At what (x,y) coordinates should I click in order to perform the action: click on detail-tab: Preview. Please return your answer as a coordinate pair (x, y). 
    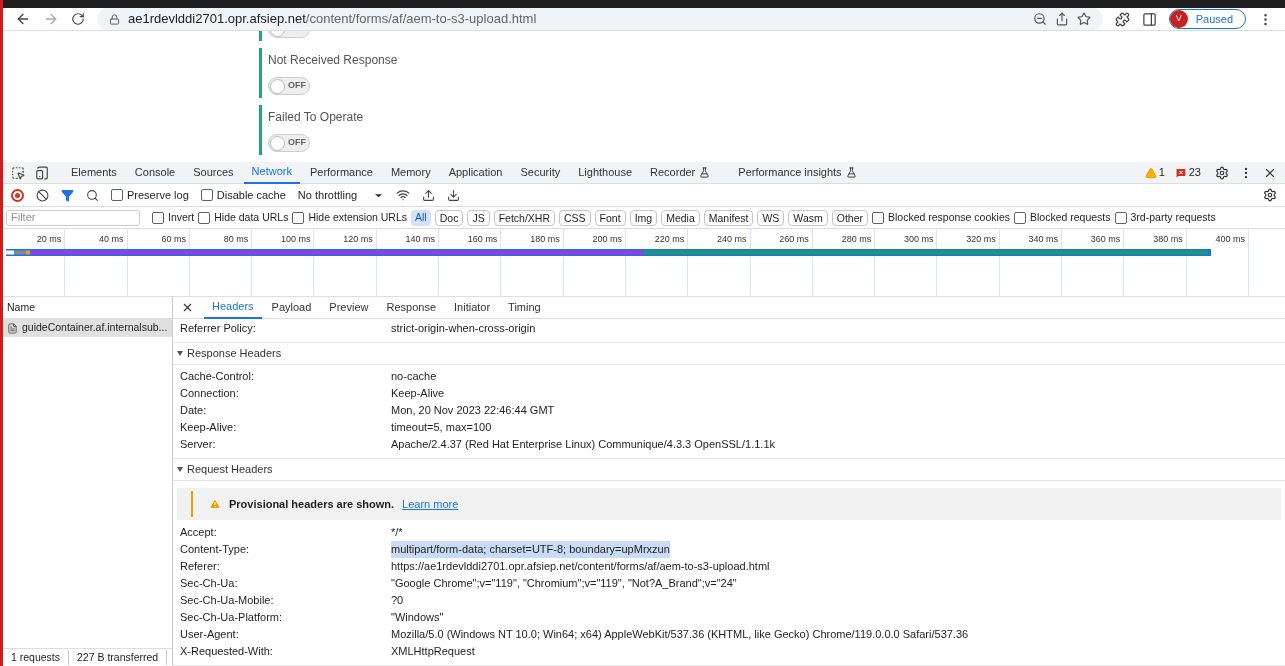
    Looking at the image, I should click on (349, 308).